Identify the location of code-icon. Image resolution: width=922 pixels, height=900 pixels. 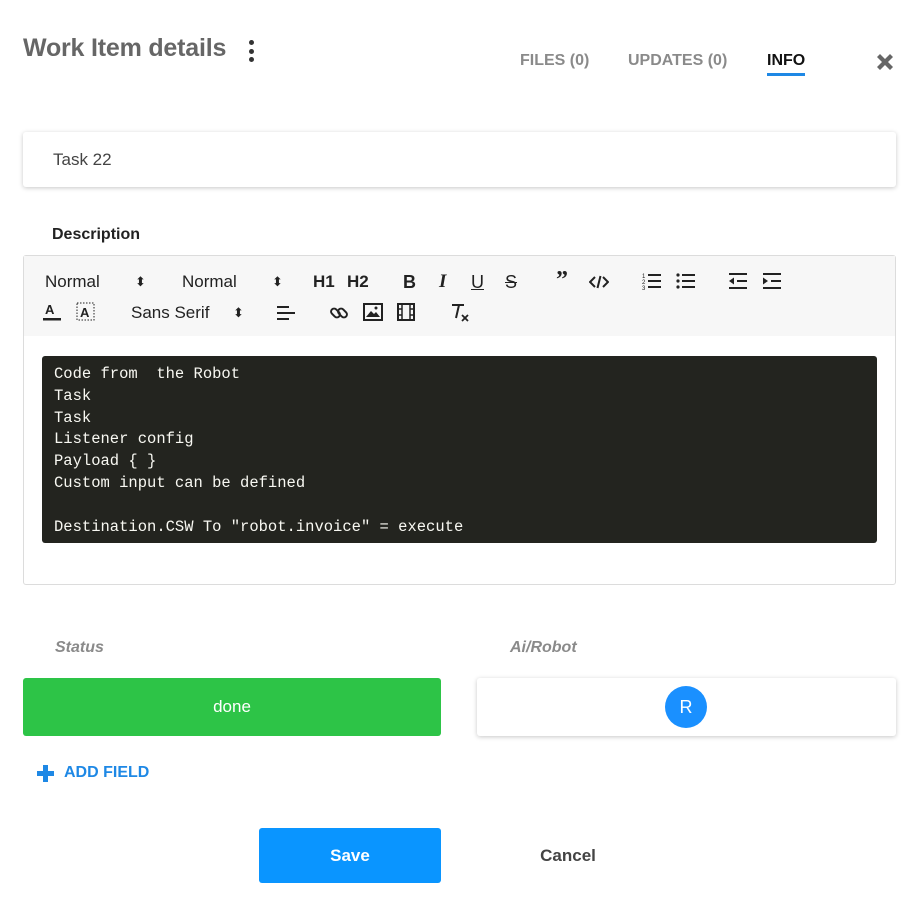
(599, 282).